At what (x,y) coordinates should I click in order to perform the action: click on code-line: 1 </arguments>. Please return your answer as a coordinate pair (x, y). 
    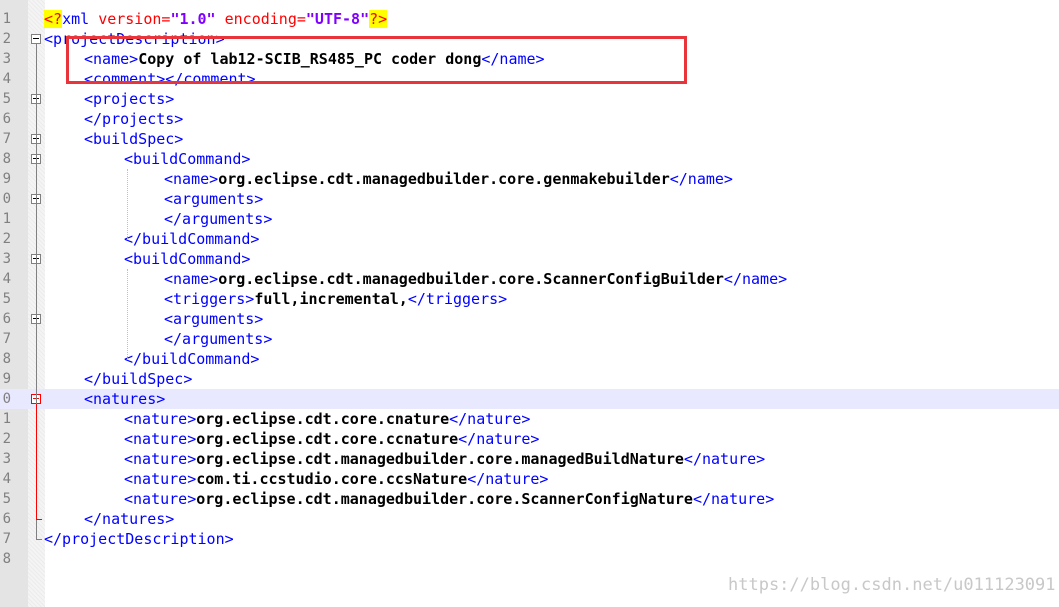
    Looking at the image, I should click on (529, 219).